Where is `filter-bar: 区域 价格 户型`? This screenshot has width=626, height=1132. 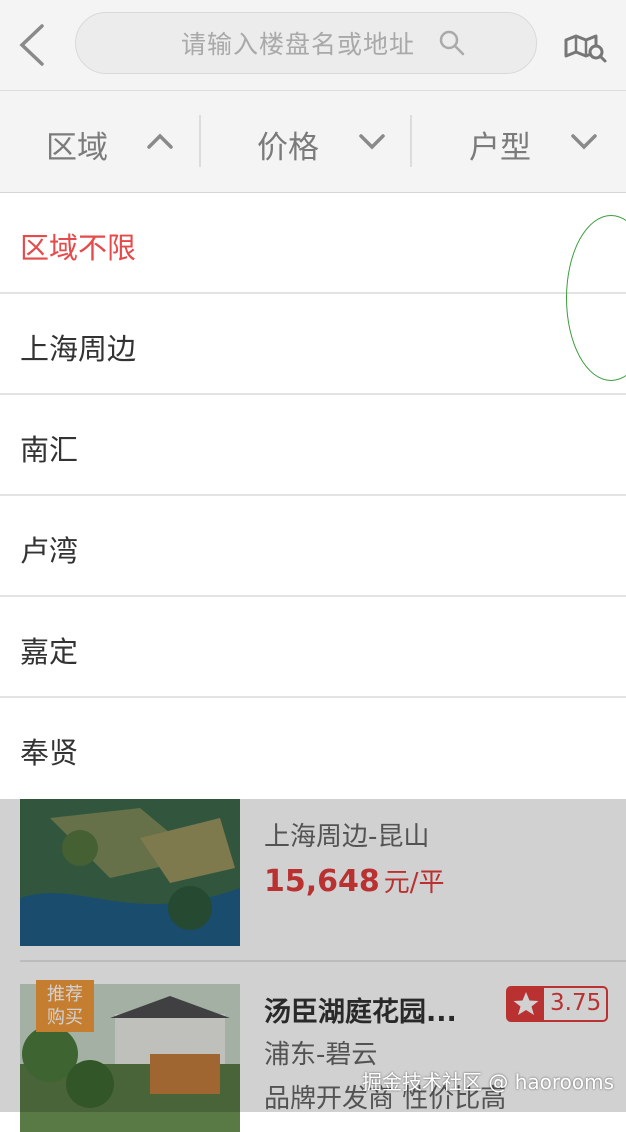
filter-bar: 区域 价格 户型 is located at coordinates (313, 142).